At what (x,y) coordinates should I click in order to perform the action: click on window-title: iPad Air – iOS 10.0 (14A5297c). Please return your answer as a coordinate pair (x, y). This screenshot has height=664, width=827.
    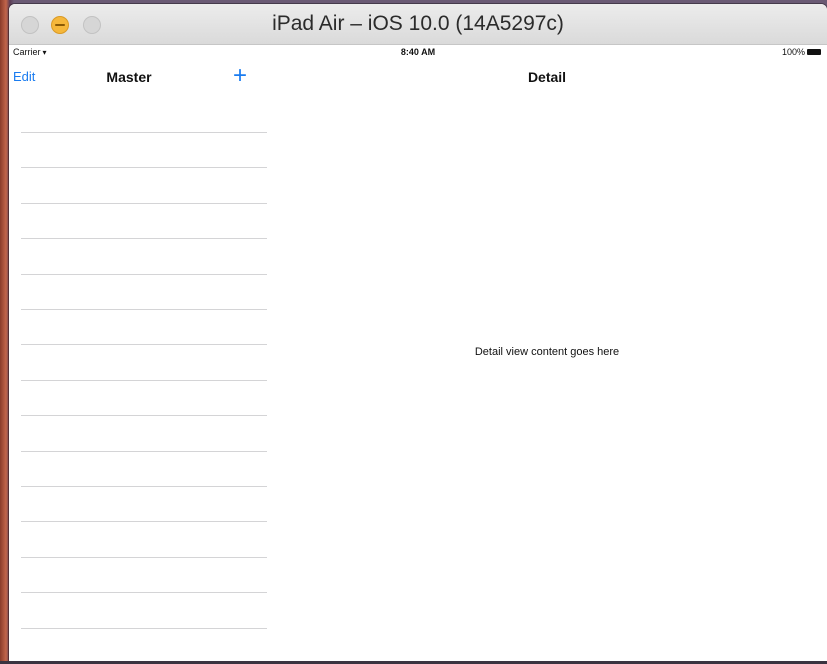
    Looking at the image, I should click on (418, 23).